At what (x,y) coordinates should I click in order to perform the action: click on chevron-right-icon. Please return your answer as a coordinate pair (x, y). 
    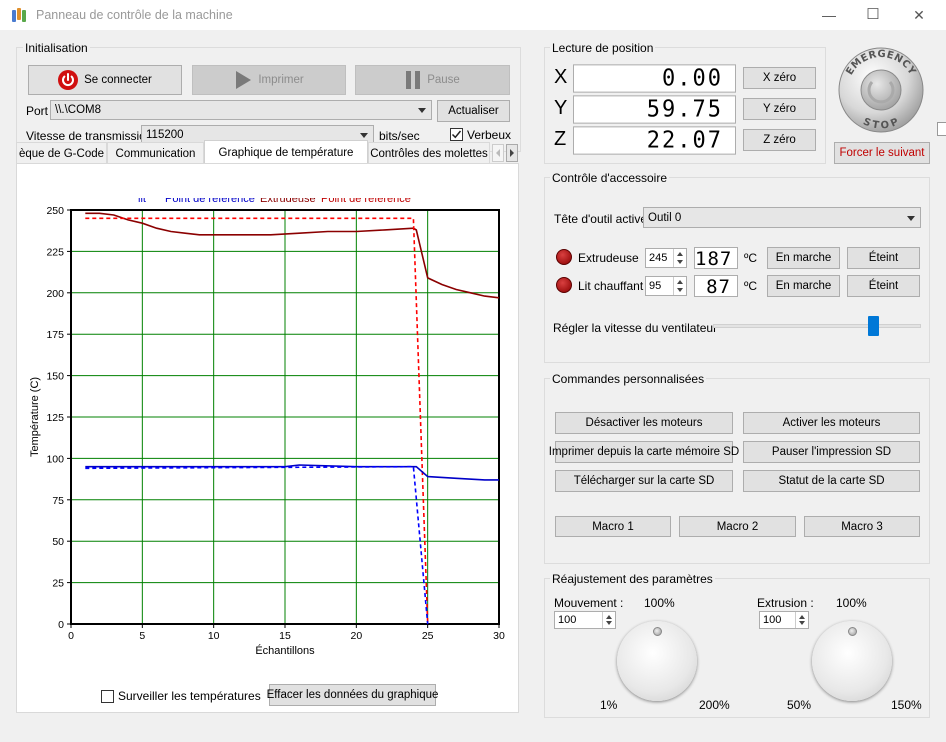
    Looking at the image, I should click on (512, 153).